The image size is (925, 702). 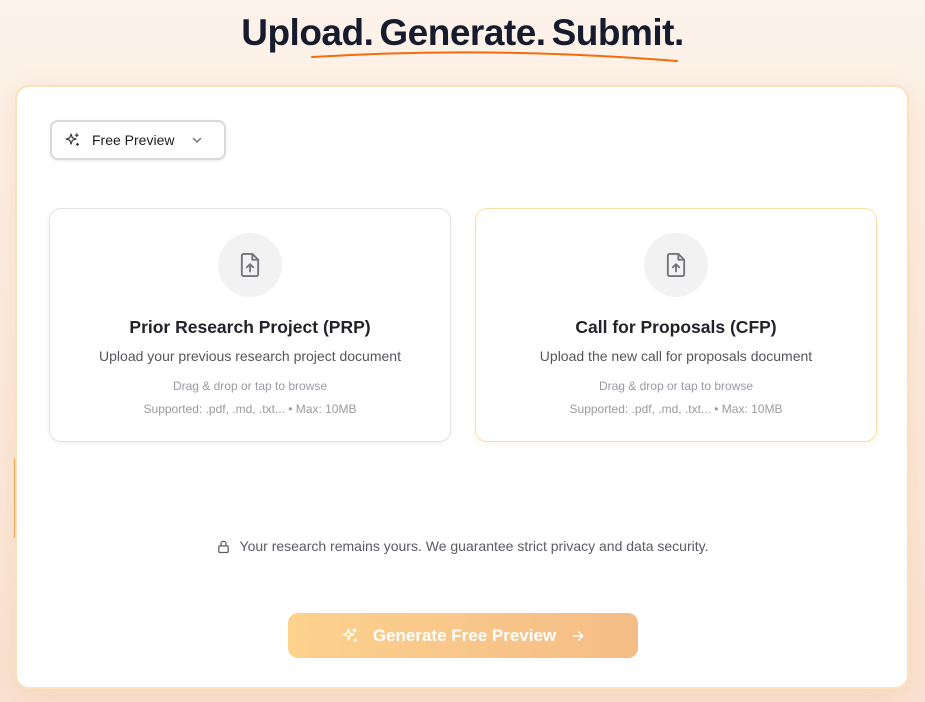 I want to click on arrow-right-icon, so click(x=578, y=636).